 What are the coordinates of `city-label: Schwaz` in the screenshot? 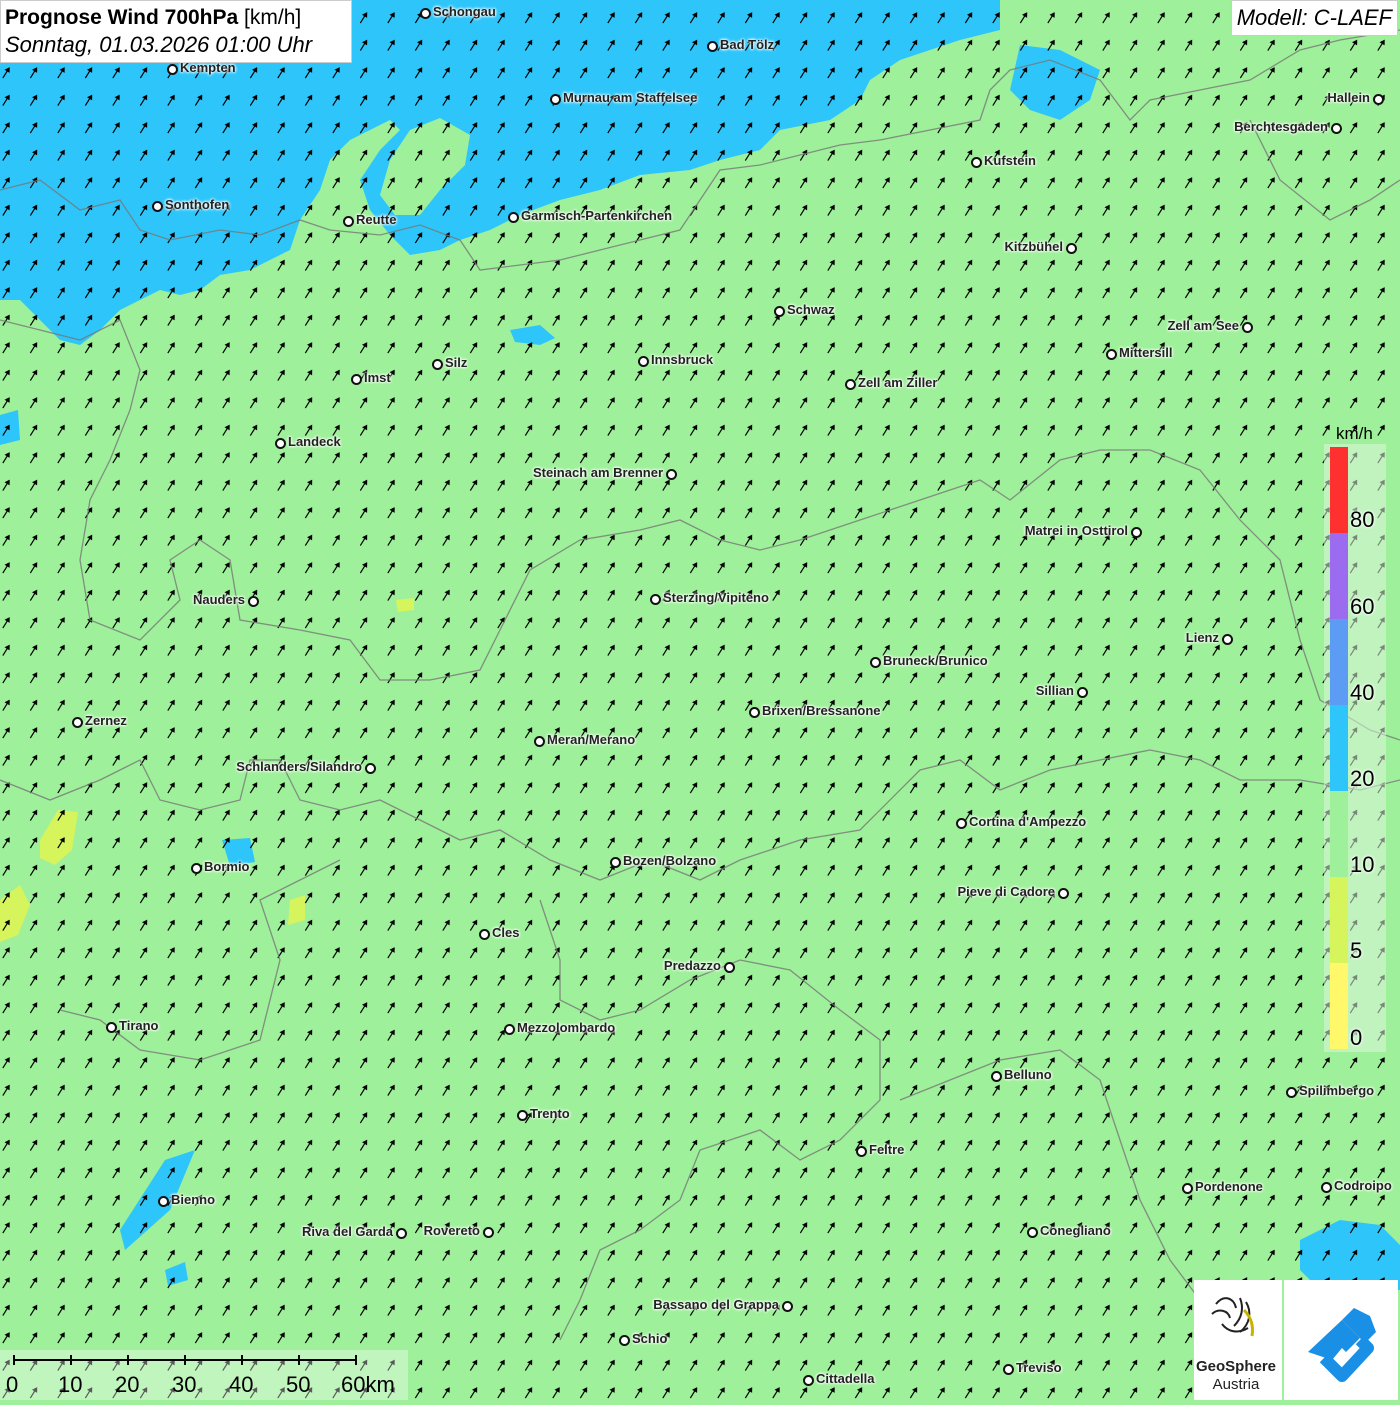 It's located at (811, 309).